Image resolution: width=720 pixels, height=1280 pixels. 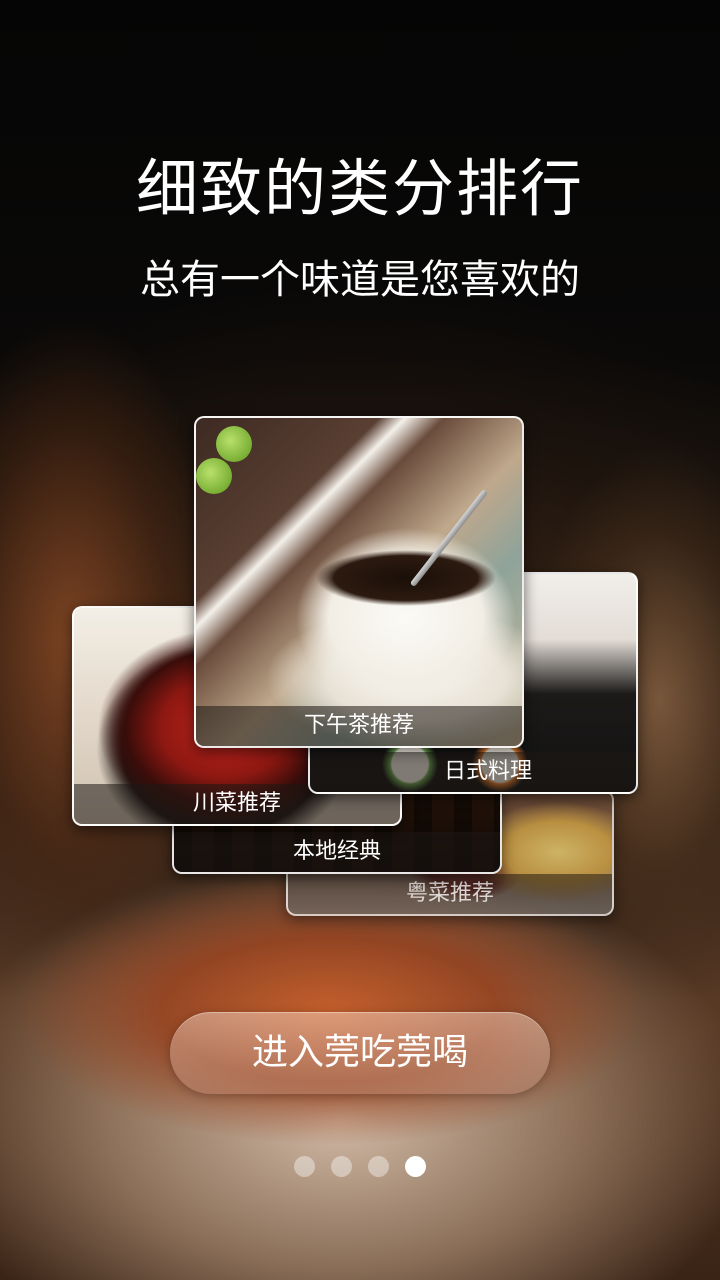 What do you see at coordinates (360, 280) in the screenshot?
I see `page-subtitle: 总有一个味道是您喜欢的` at bounding box center [360, 280].